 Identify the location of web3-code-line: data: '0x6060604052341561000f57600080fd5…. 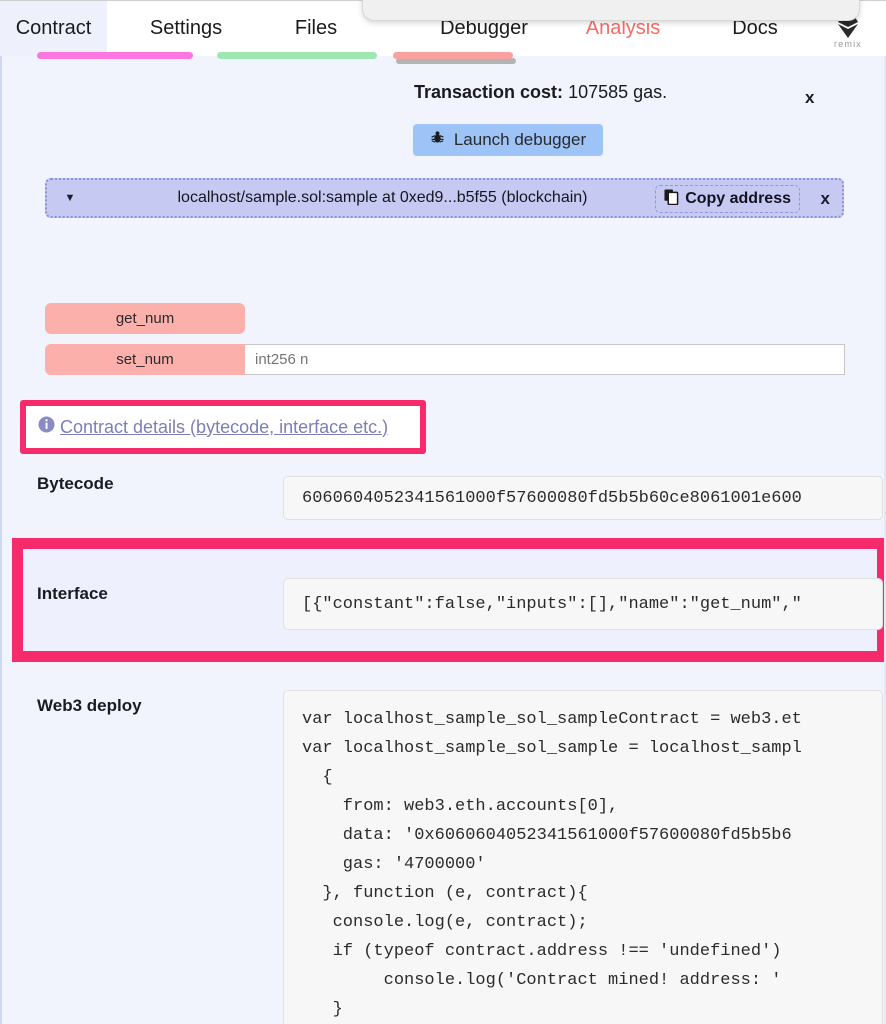
(547, 835).